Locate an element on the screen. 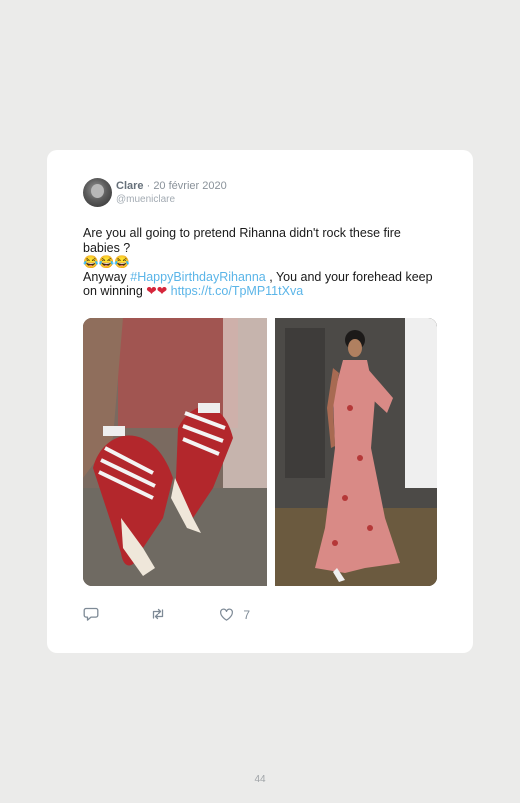 The image size is (520, 803). author-handle: @mueniclare is located at coordinates (145, 199).